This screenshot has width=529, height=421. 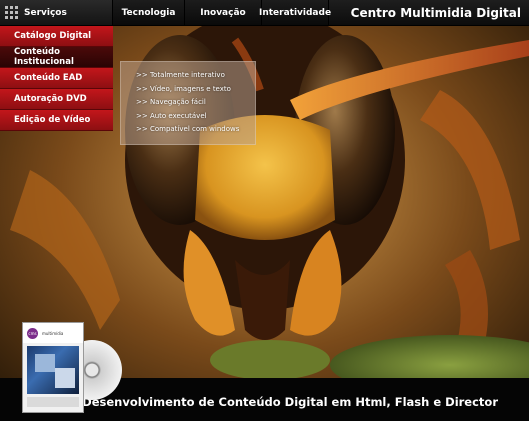 I want to click on dvd-case-header: cms multimídia, so click(x=53, y=333).